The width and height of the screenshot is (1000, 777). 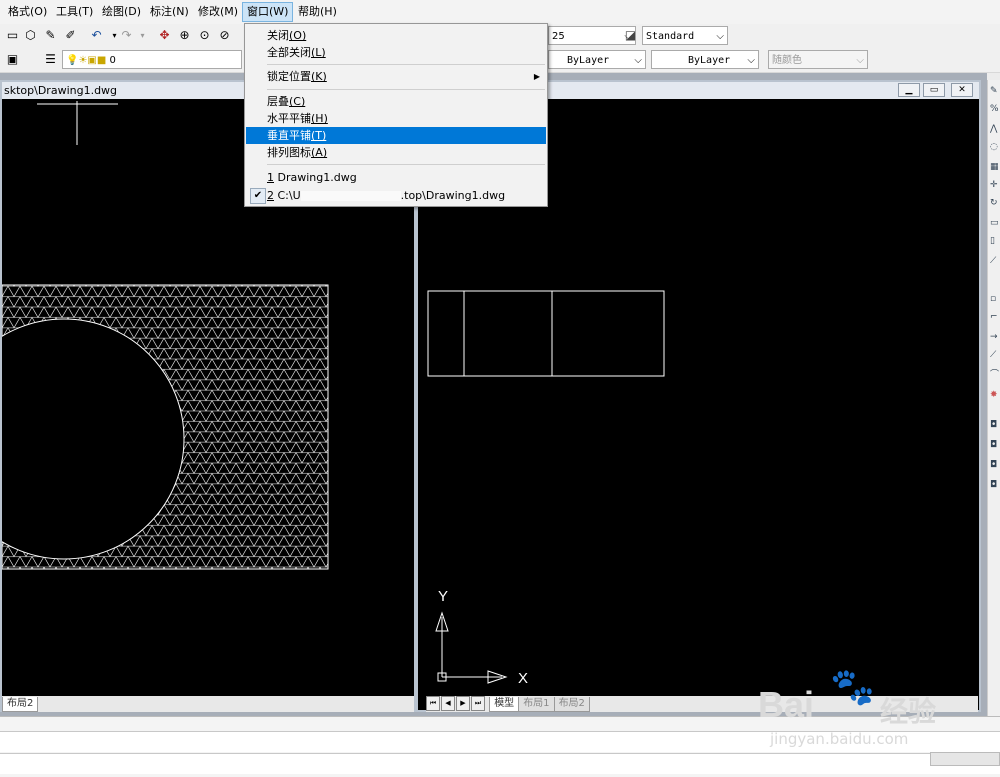 I want to click on last-tab-icon: ⏭, so click(x=478, y=703).